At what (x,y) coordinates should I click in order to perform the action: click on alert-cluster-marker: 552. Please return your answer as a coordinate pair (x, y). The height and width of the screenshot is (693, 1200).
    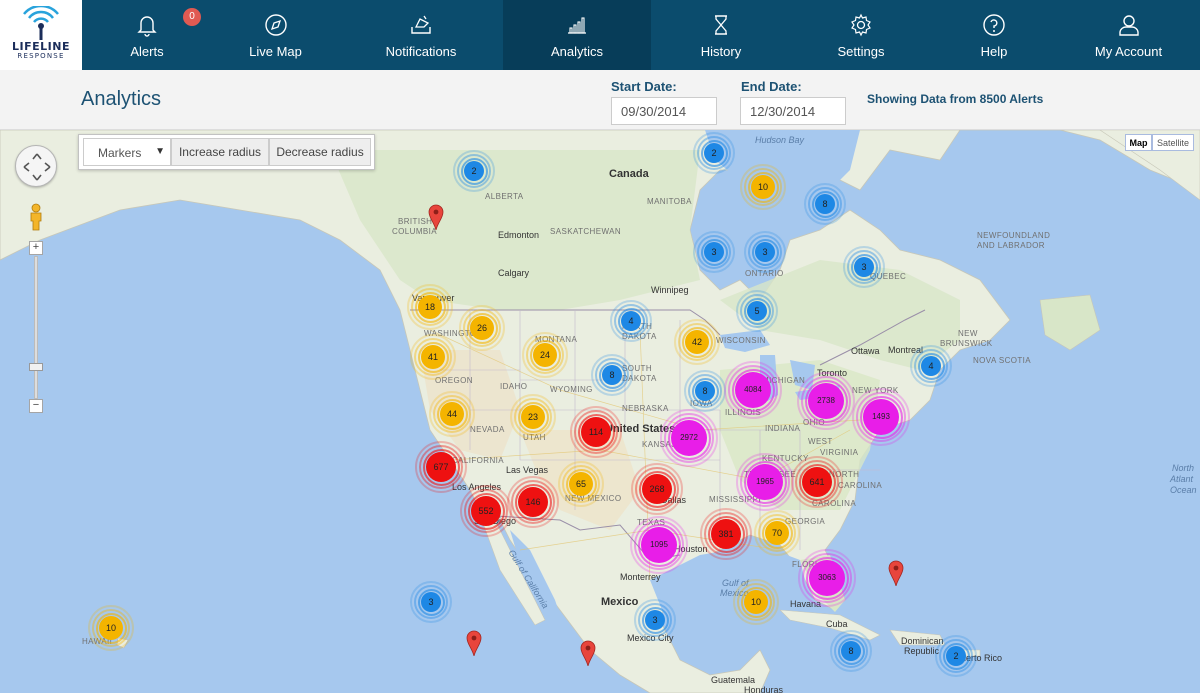
    Looking at the image, I should click on (486, 511).